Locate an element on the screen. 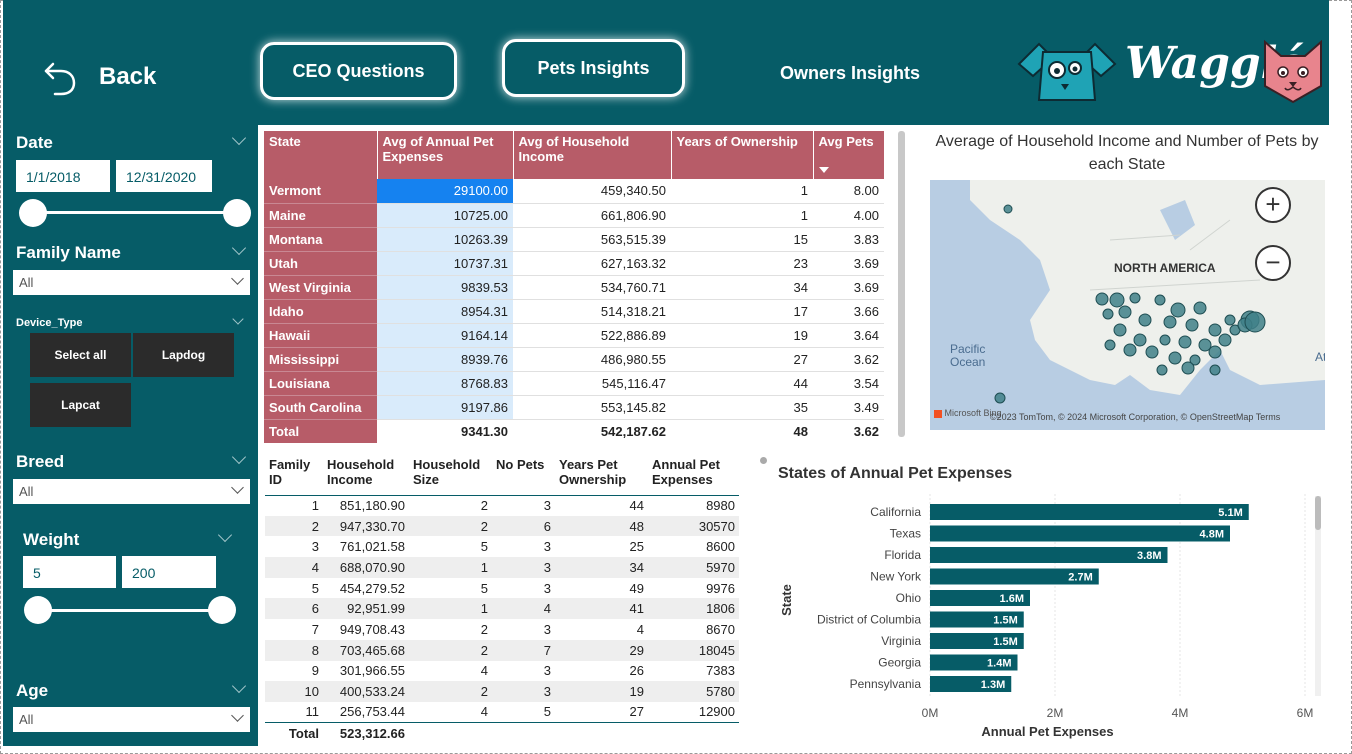 Image resolution: width=1352 pixels, height=754 pixels. date-start-input: 1/1/2018 is located at coordinates (63, 176).